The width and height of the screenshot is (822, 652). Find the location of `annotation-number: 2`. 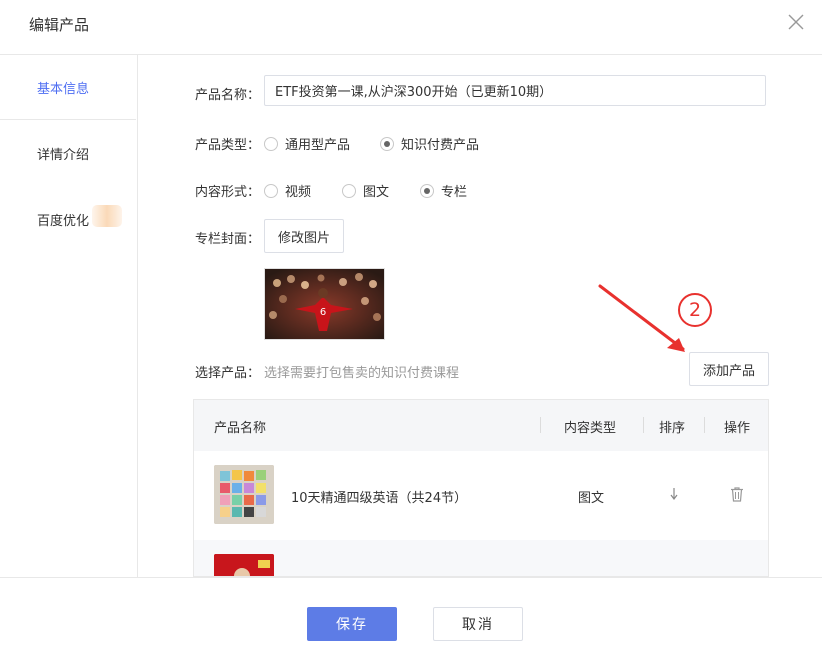

annotation-number: 2 is located at coordinates (695, 310).